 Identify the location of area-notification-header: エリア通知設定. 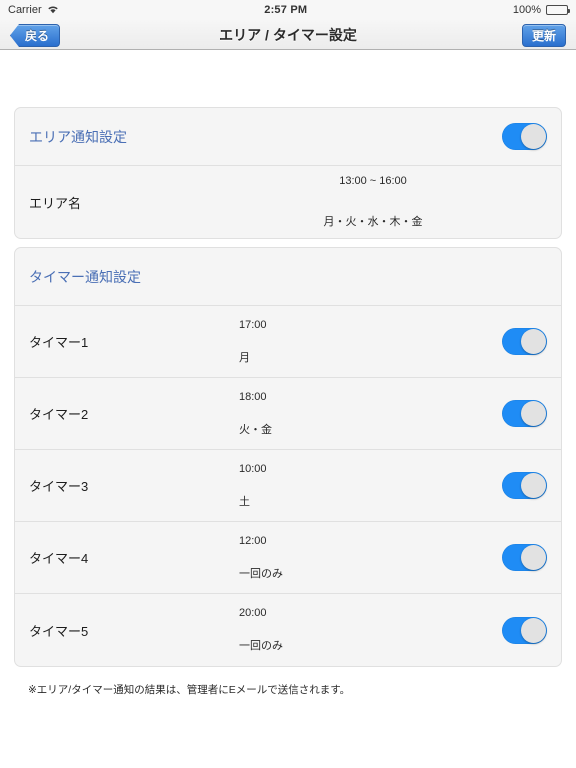
(288, 137).